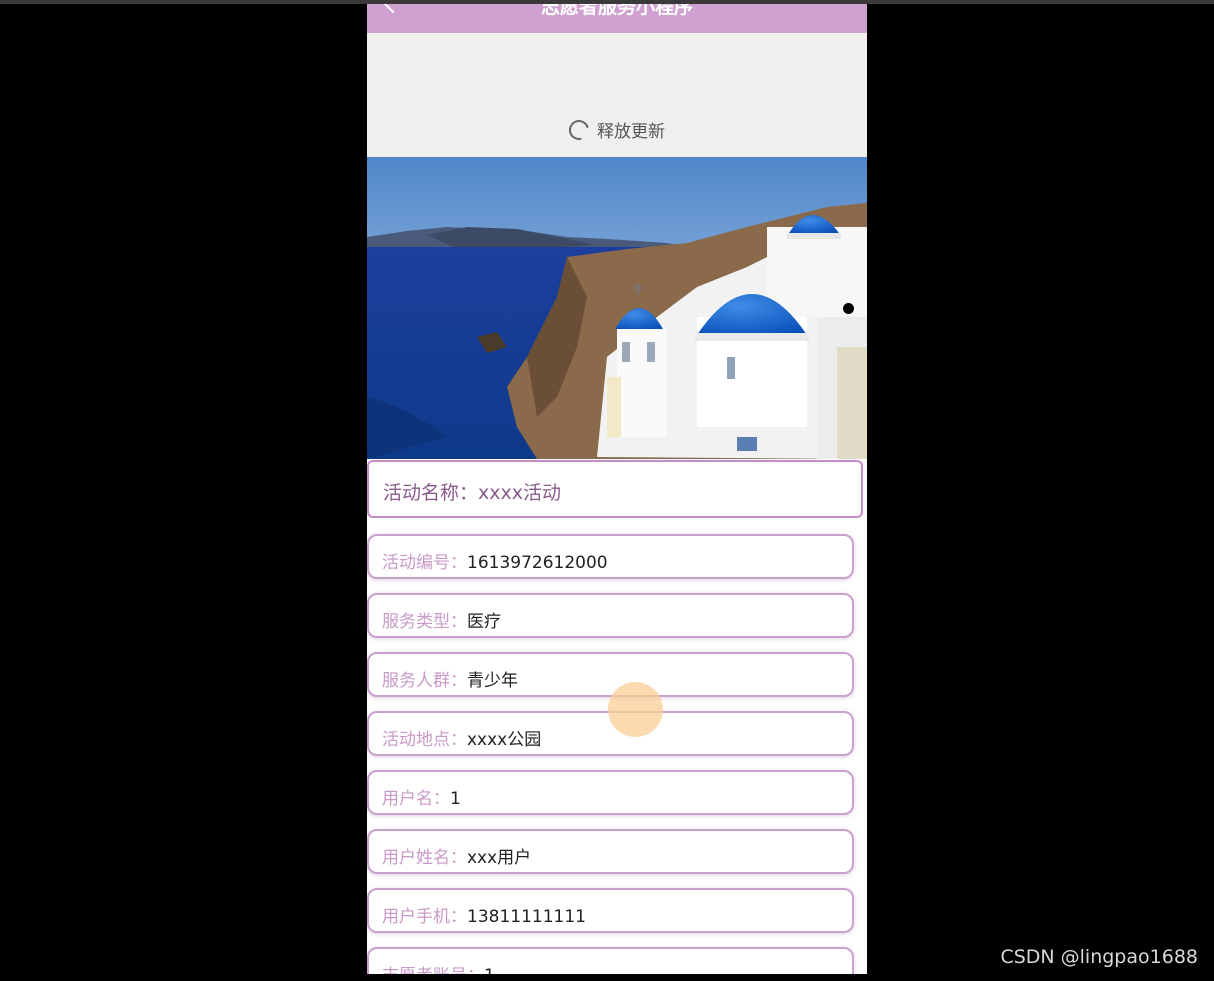 Image resolution: width=1214 pixels, height=981 pixels. What do you see at coordinates (424, 740) in the screenshot?
I see `field-label-text: 活动地点：` at bounding box center [424, 740].